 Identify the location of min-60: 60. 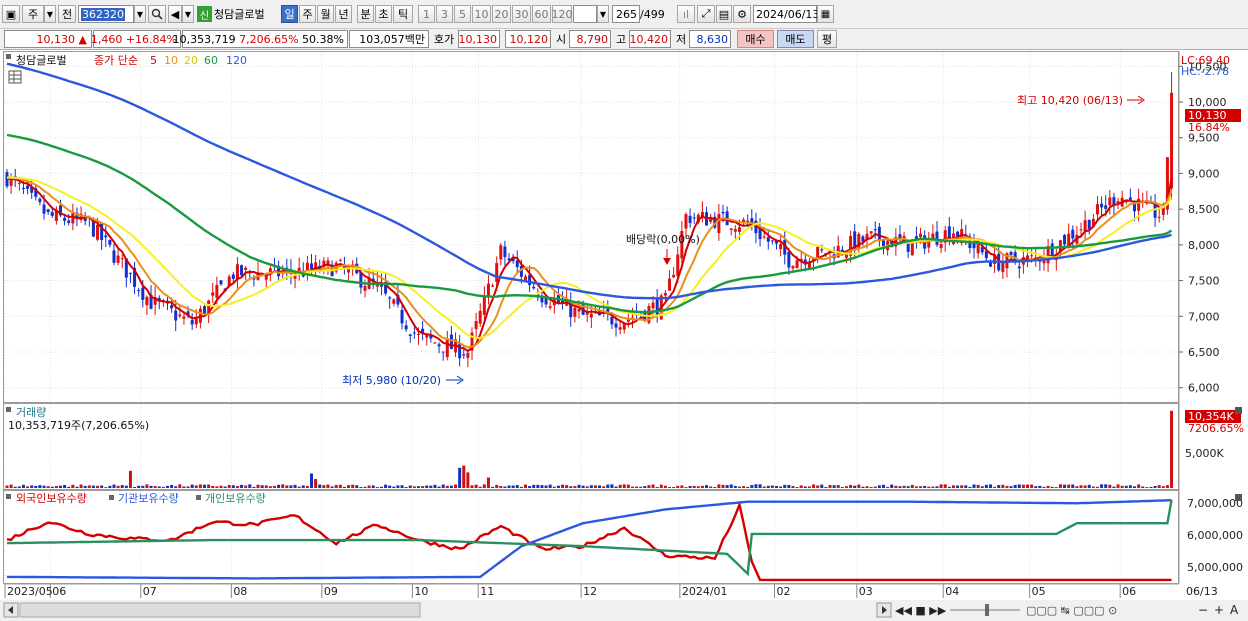
(541, 14).